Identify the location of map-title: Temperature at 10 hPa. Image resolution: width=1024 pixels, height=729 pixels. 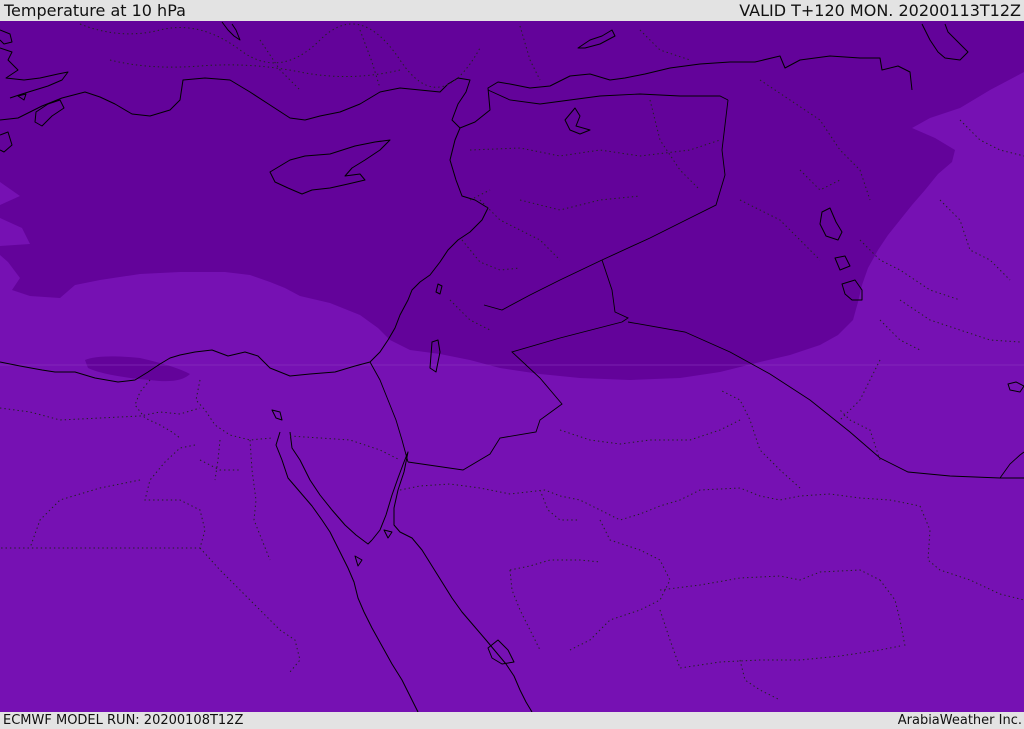
(95, 10).